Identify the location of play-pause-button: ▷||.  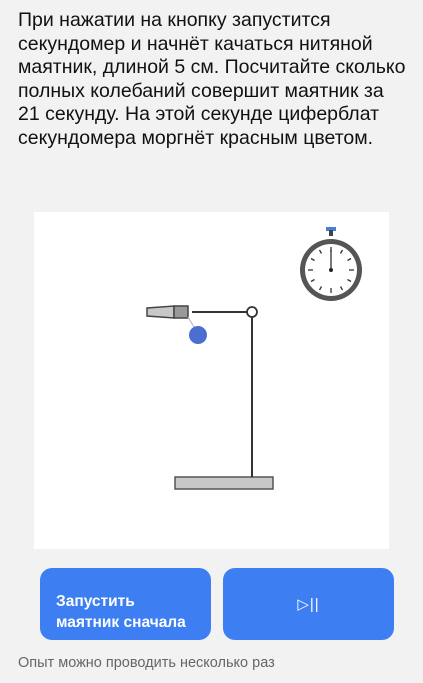
(308, 604).